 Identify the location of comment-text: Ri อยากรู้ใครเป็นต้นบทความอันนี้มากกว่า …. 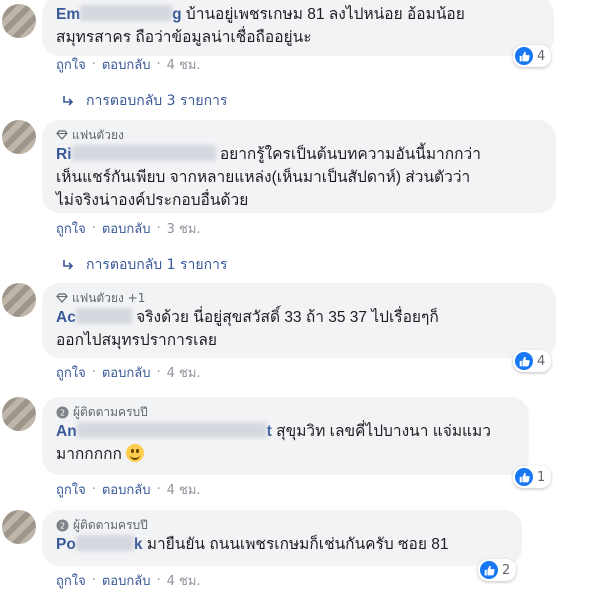
(268, 177).